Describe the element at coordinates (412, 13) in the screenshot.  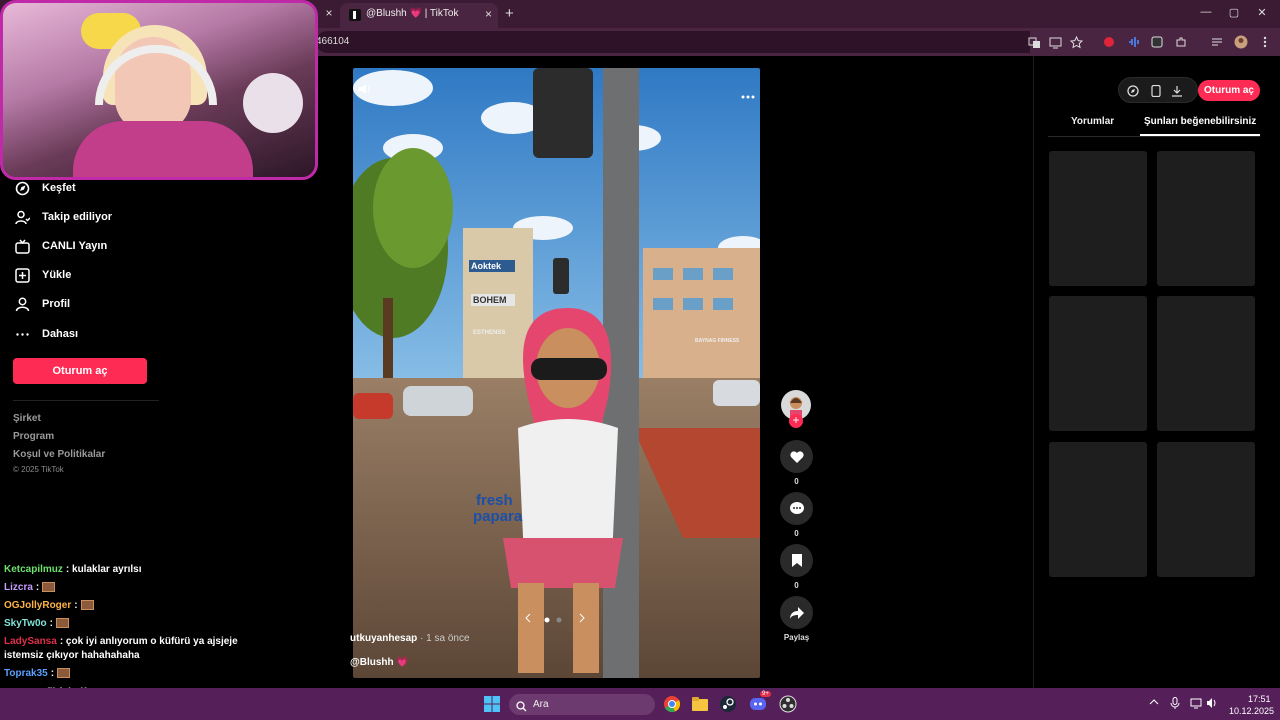
I see `tab-title: @Blushh 💗 | TikTok` at that location.